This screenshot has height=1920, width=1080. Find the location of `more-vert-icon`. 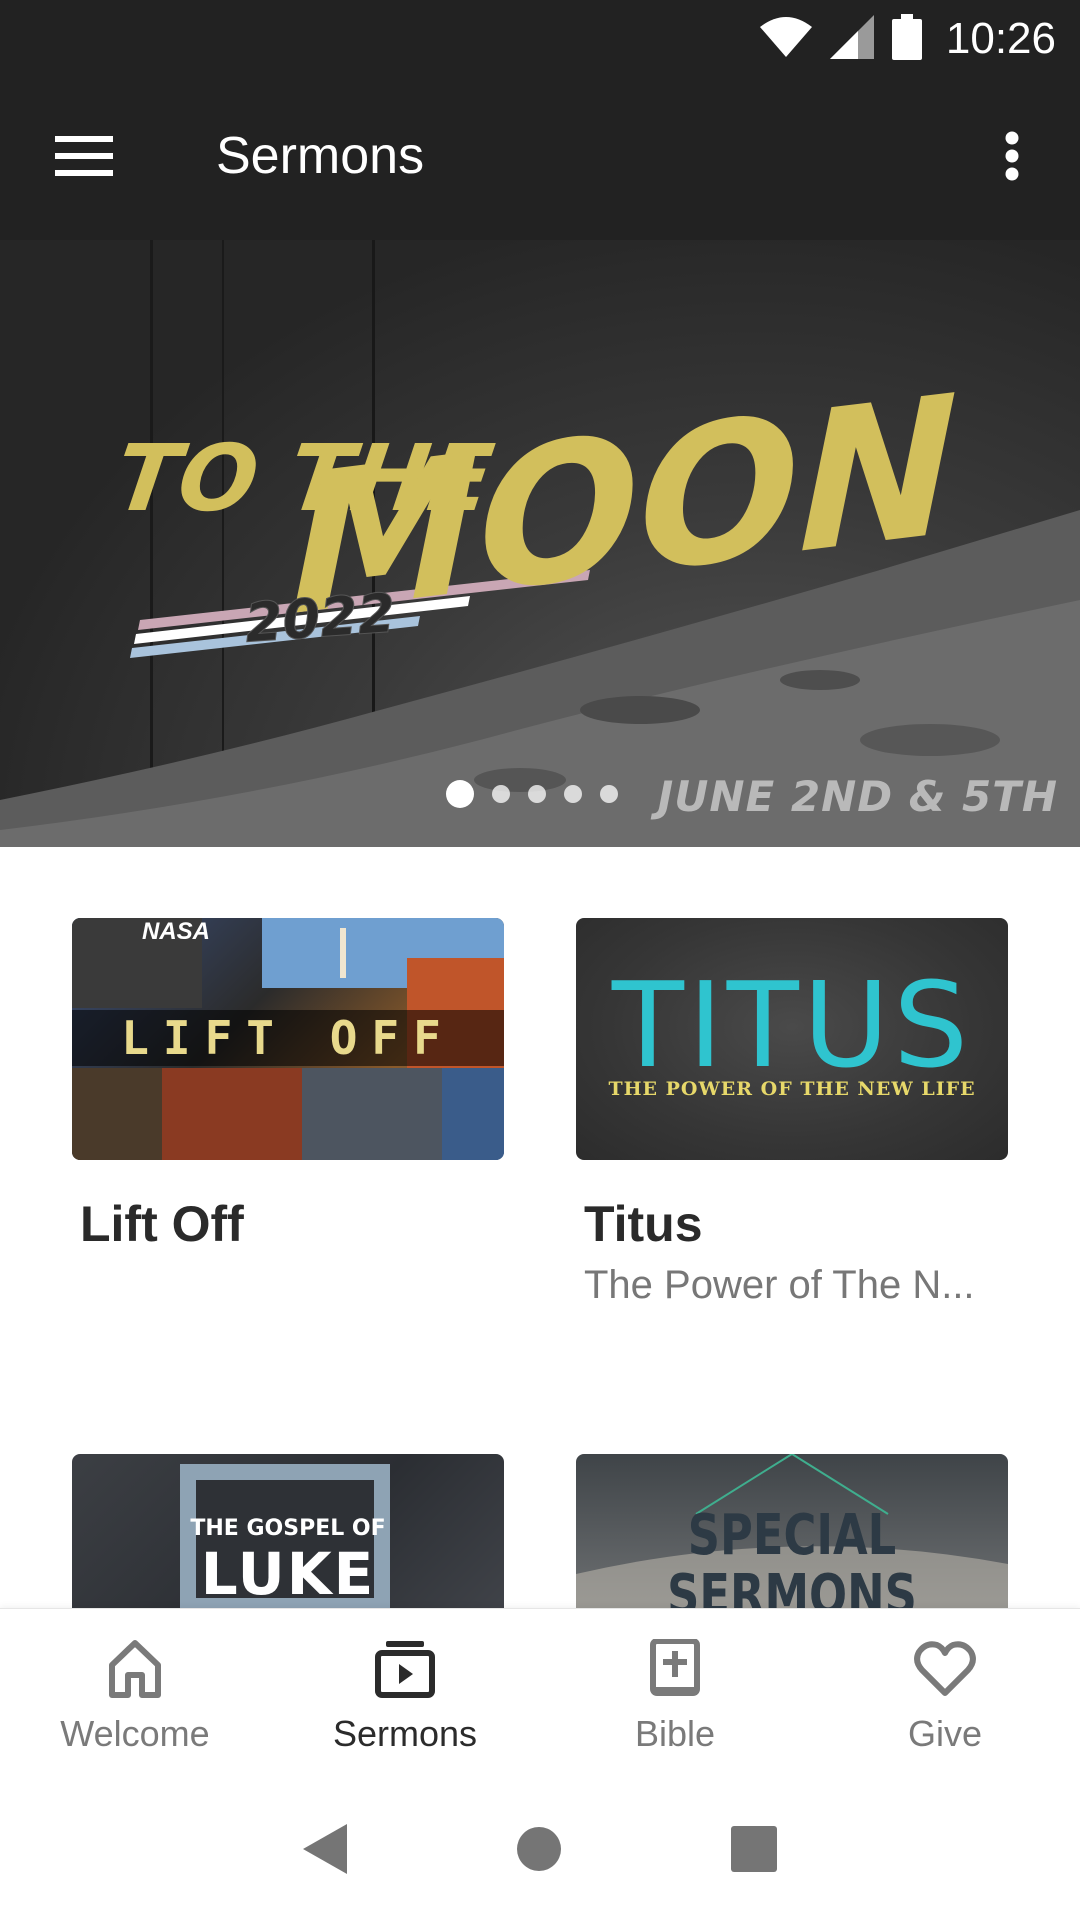

more-vert-icon is located at coordinates (1012, 158).